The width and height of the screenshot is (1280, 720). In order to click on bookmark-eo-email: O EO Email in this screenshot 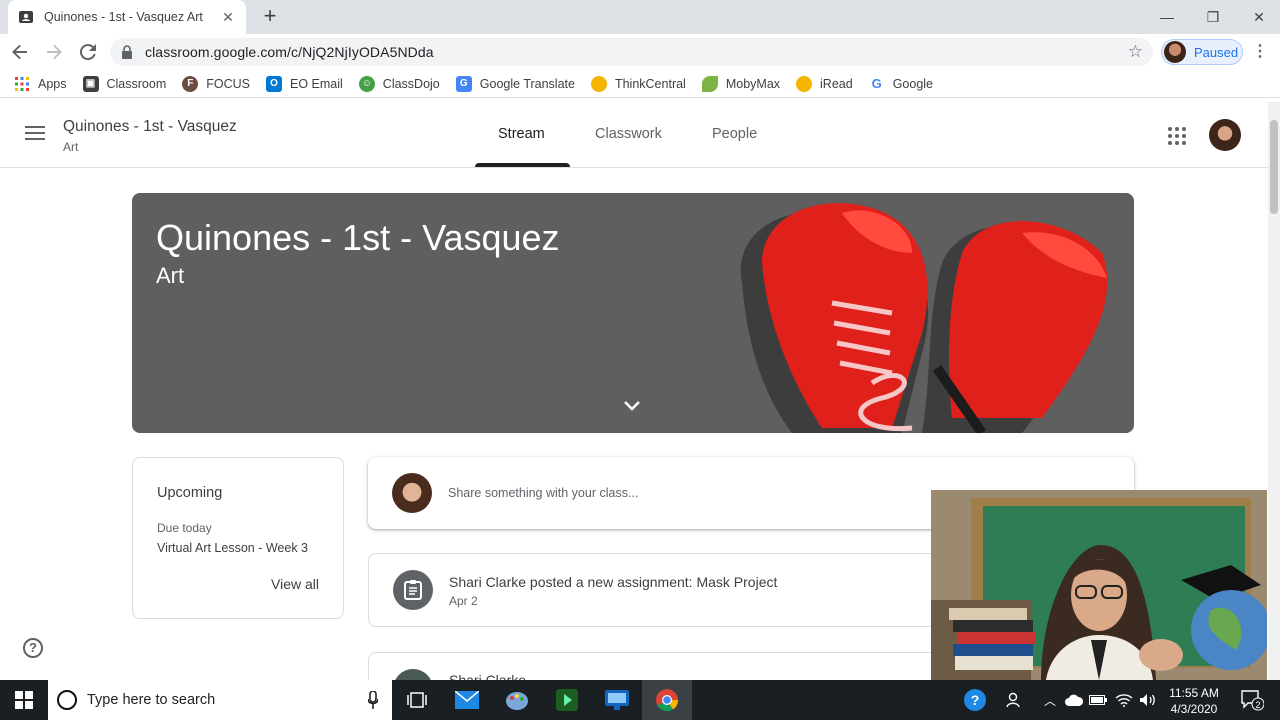, I will do `click(304, 83)`.